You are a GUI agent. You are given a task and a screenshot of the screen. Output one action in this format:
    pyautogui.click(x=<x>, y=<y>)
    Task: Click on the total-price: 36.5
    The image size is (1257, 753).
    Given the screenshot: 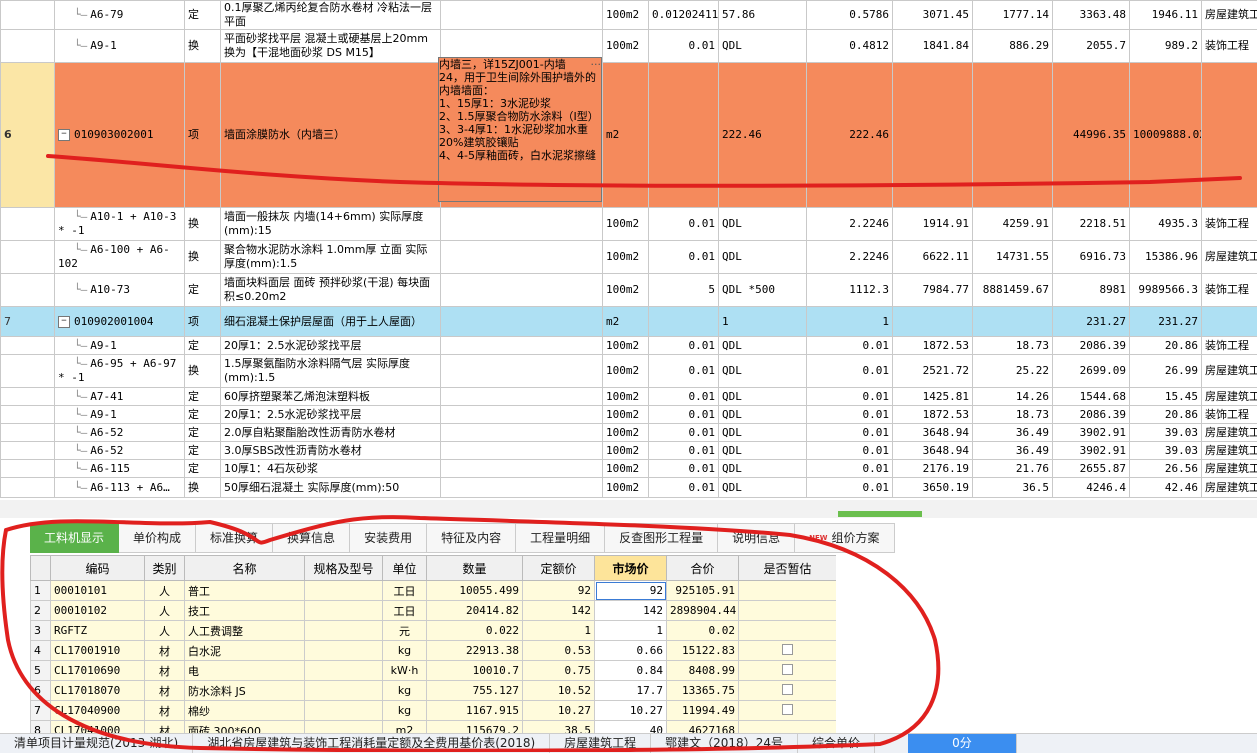 What is the action you would take?
    pyautogui.click(x=1013, y=488)
    